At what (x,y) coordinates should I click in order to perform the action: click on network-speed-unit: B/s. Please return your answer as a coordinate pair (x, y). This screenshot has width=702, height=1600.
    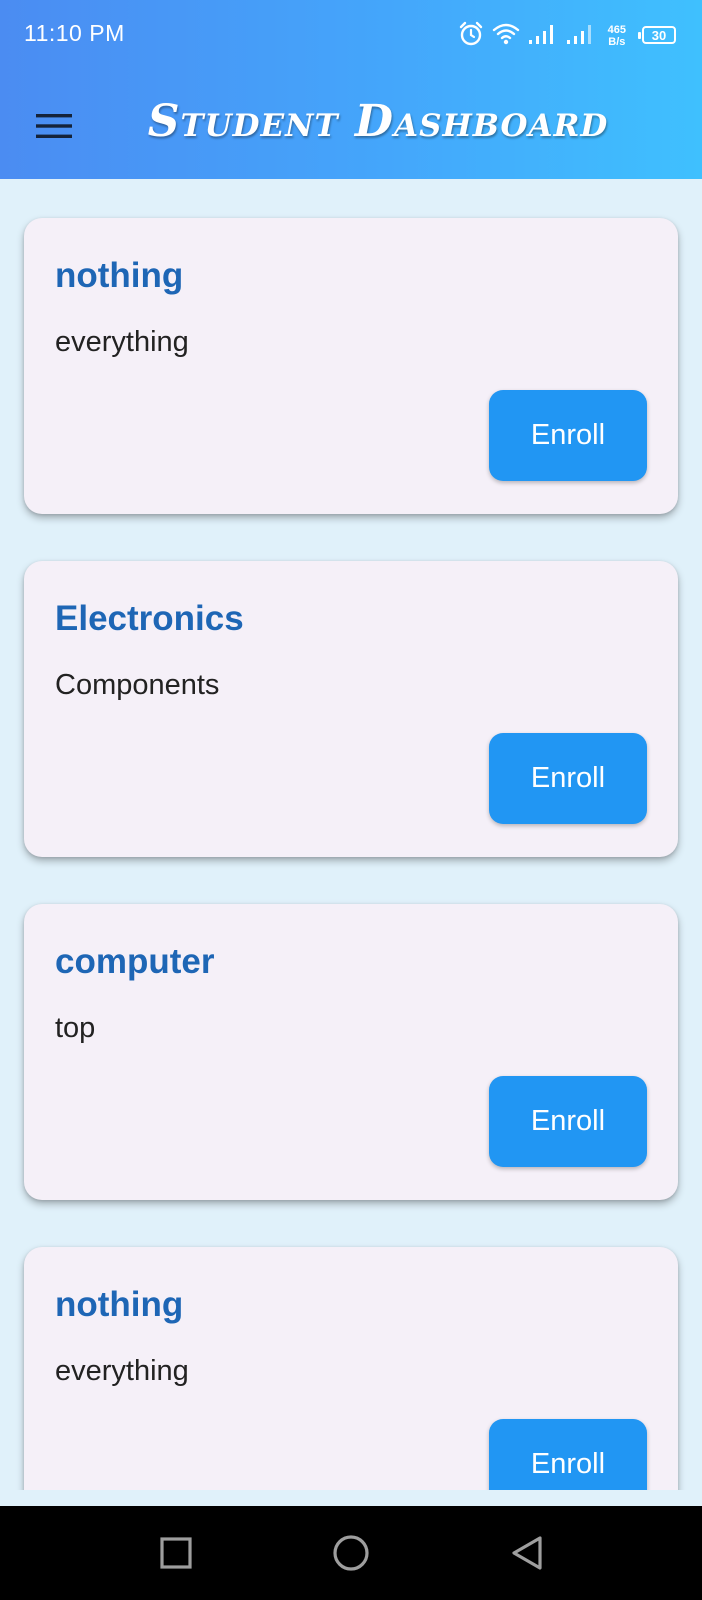
    Looking at the image, I should click on (617, 42).